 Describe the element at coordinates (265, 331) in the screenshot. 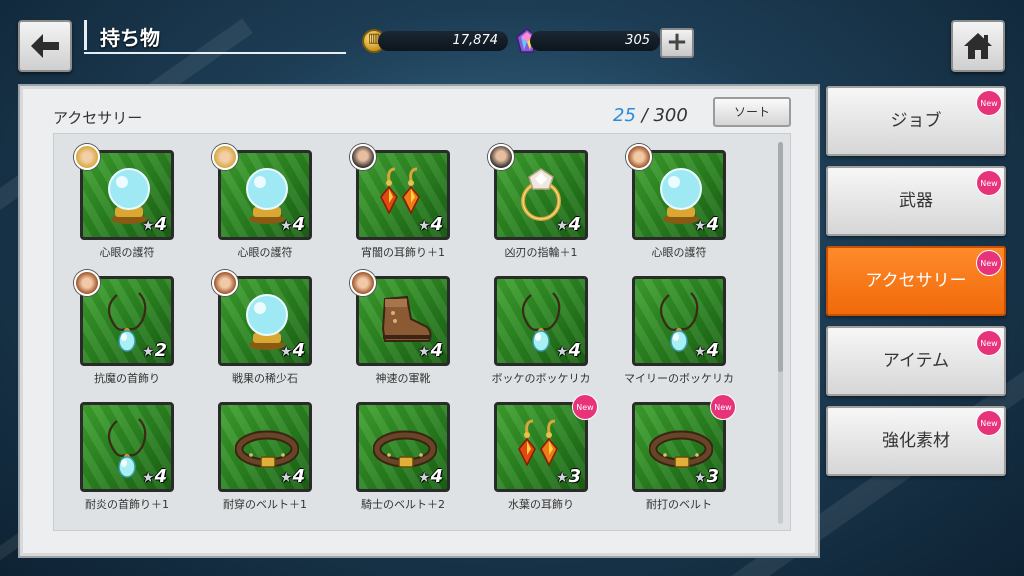

I see `inventory-item: ★4 戦果の稀少石` at that location.